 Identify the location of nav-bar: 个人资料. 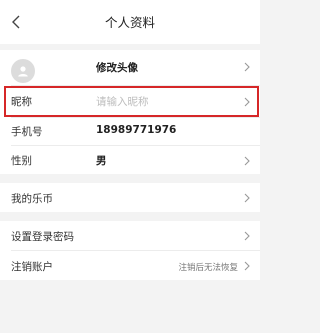
(130, 22).